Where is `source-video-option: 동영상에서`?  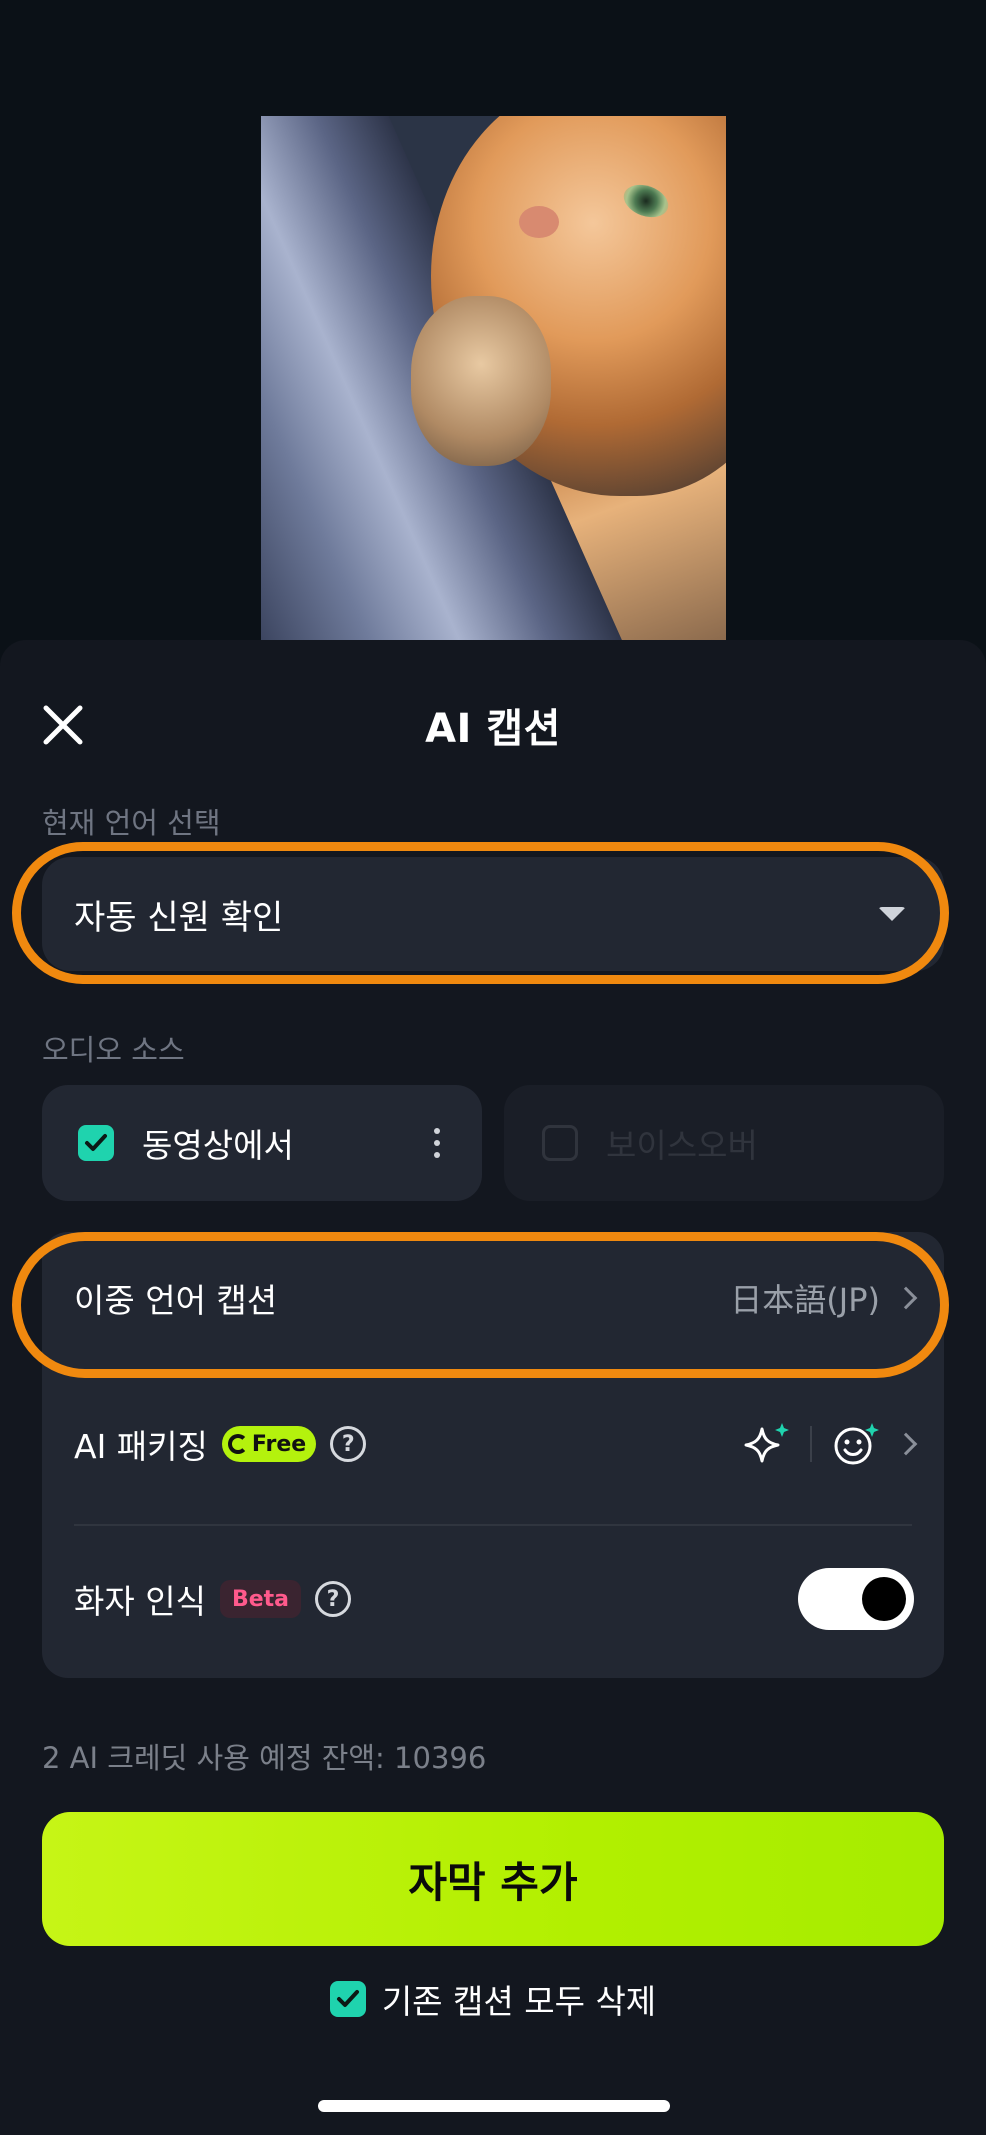 source-video-option: 동영상에서 is located at coordinates (262, 1143).